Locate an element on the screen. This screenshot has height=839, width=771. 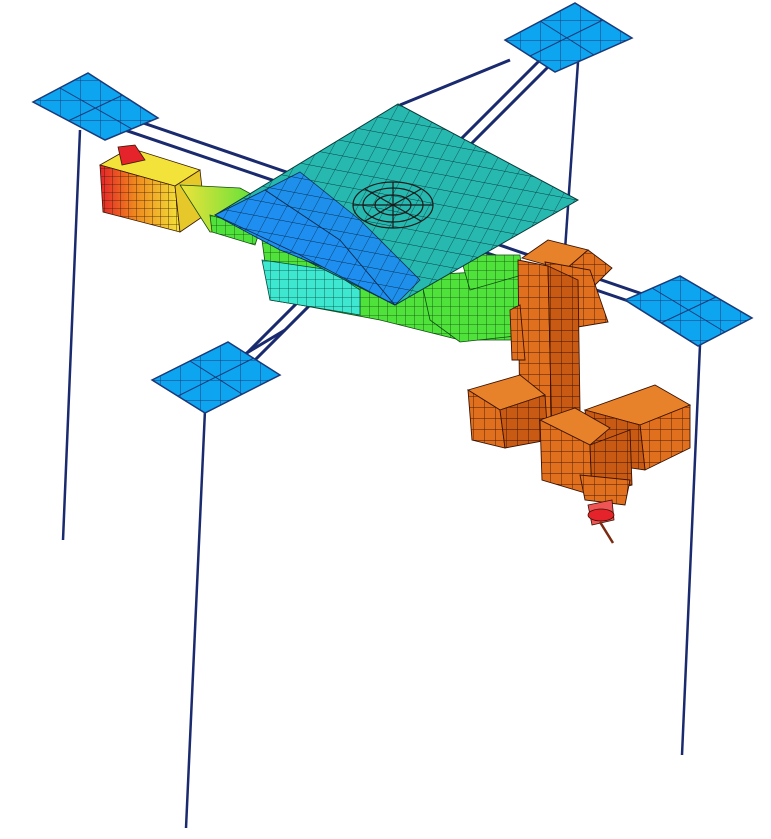
boom-back-link is located at coordinates (455, 82).